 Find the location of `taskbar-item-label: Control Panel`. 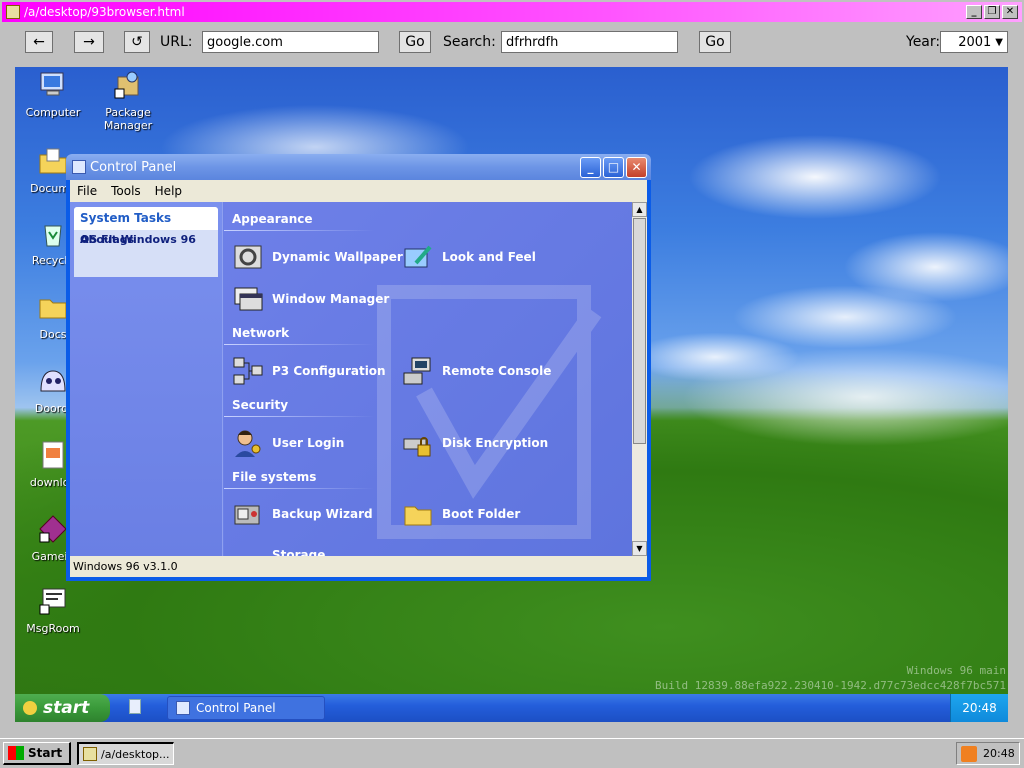

taskbar-item-label: Control Panel is located at coordinates (236, 708).